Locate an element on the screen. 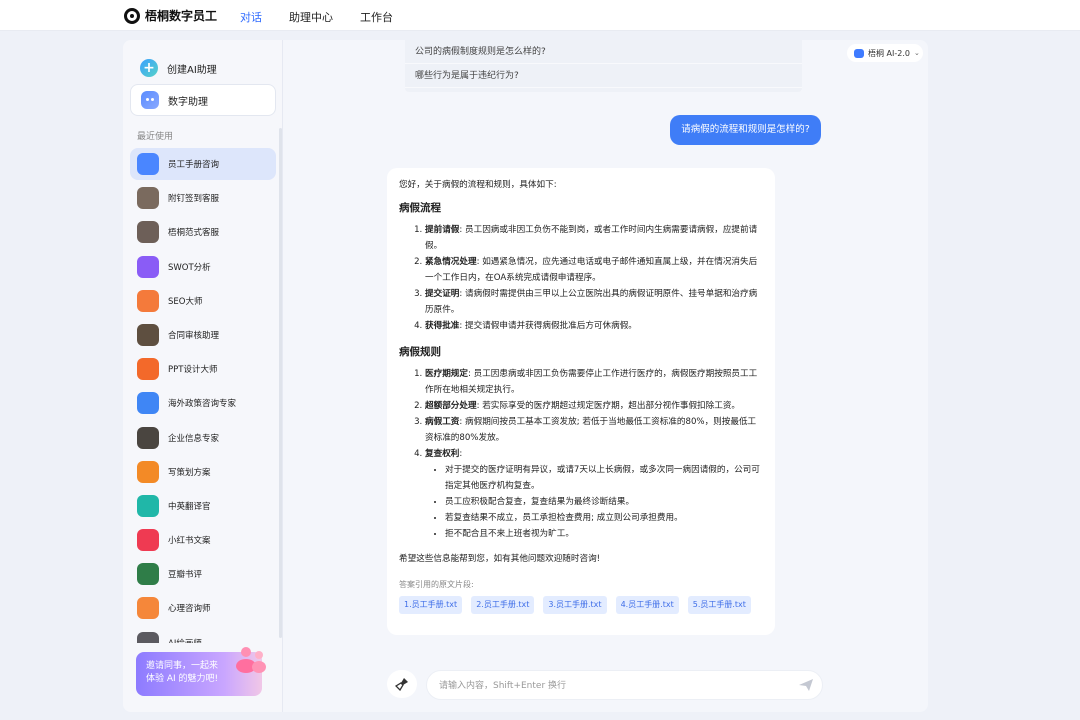 This screenshot has width=1080, height=720. message-input-box is located at coordinates (624, 685).